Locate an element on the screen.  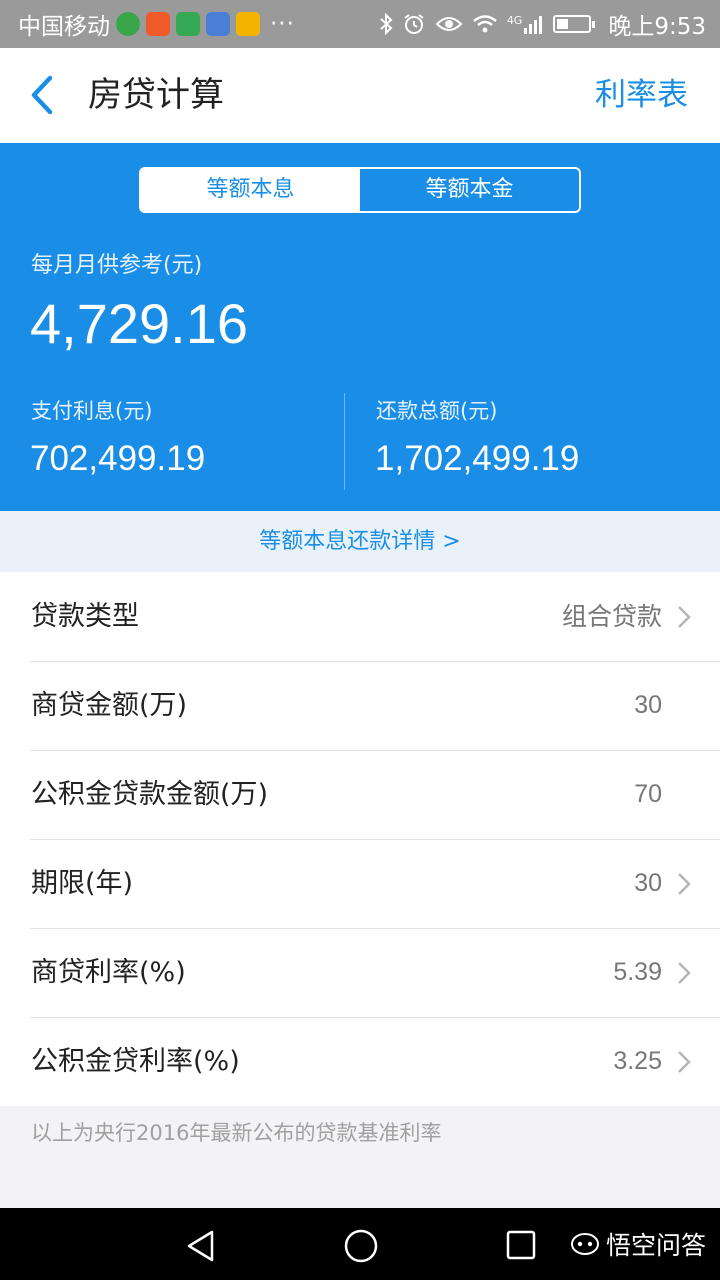
wifi-icon is located at coordinates (485, 24).